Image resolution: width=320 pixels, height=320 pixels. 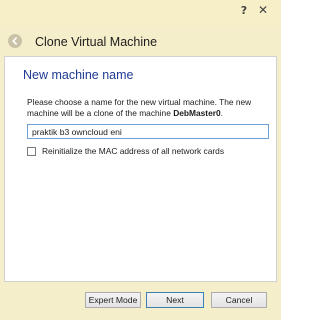 I want to click on source-machine-name: DebMaster0, so click(x=197, y=113).